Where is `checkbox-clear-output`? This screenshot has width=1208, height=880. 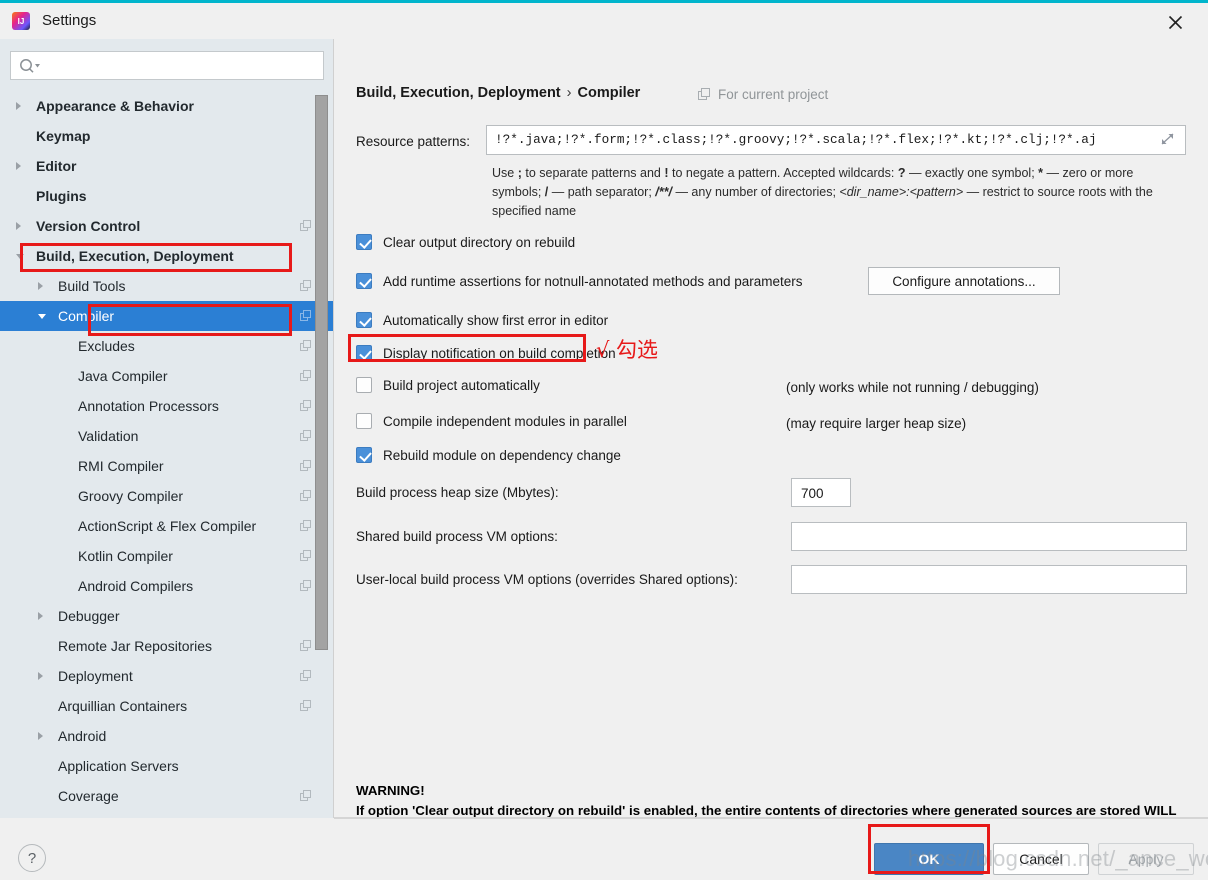 checkbox-clear-output is located at coordinates (364, 242).